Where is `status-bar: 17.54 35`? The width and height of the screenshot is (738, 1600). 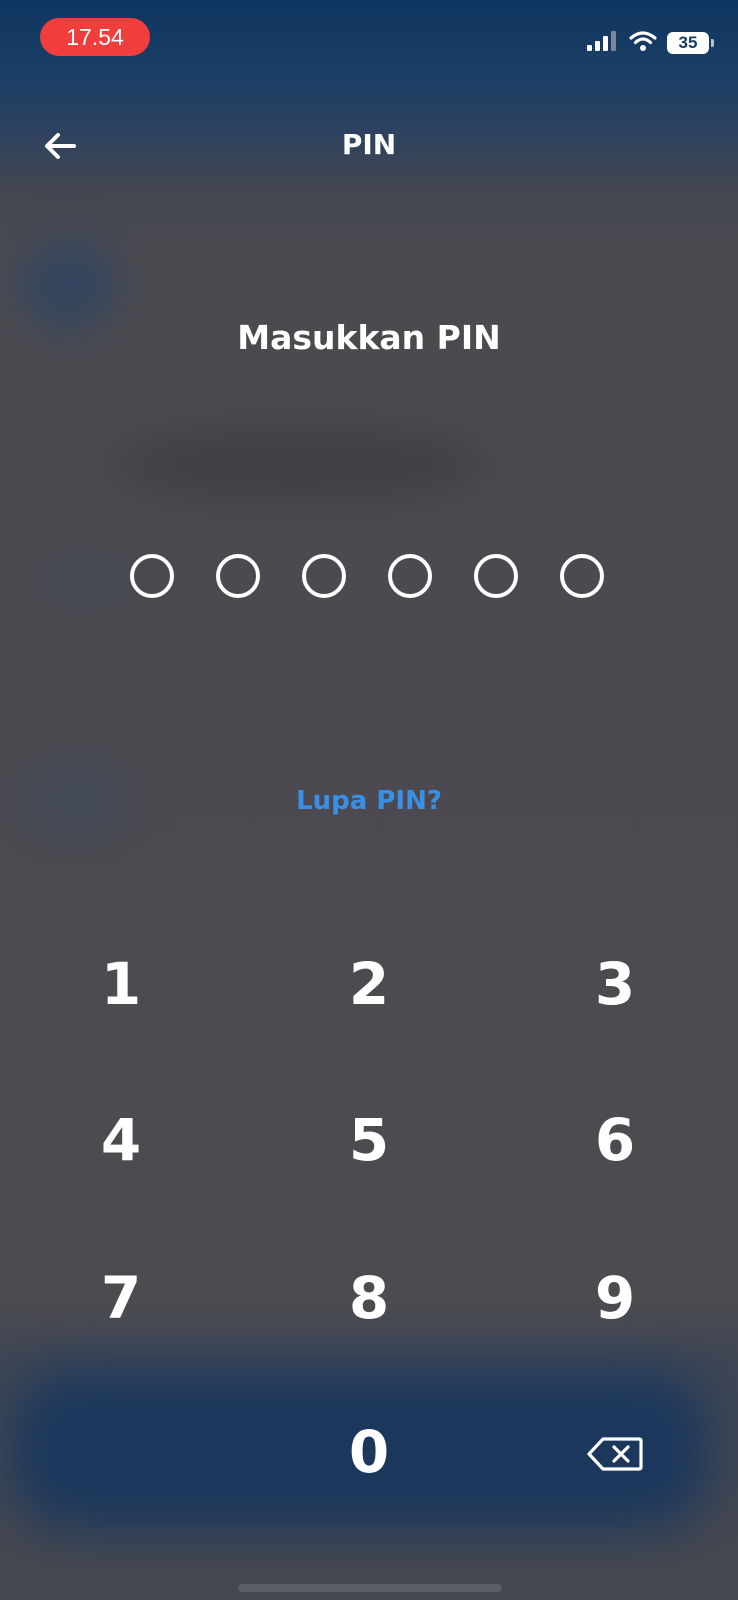 status-bar: 17.54 35 is located at coordinates (369, 40).